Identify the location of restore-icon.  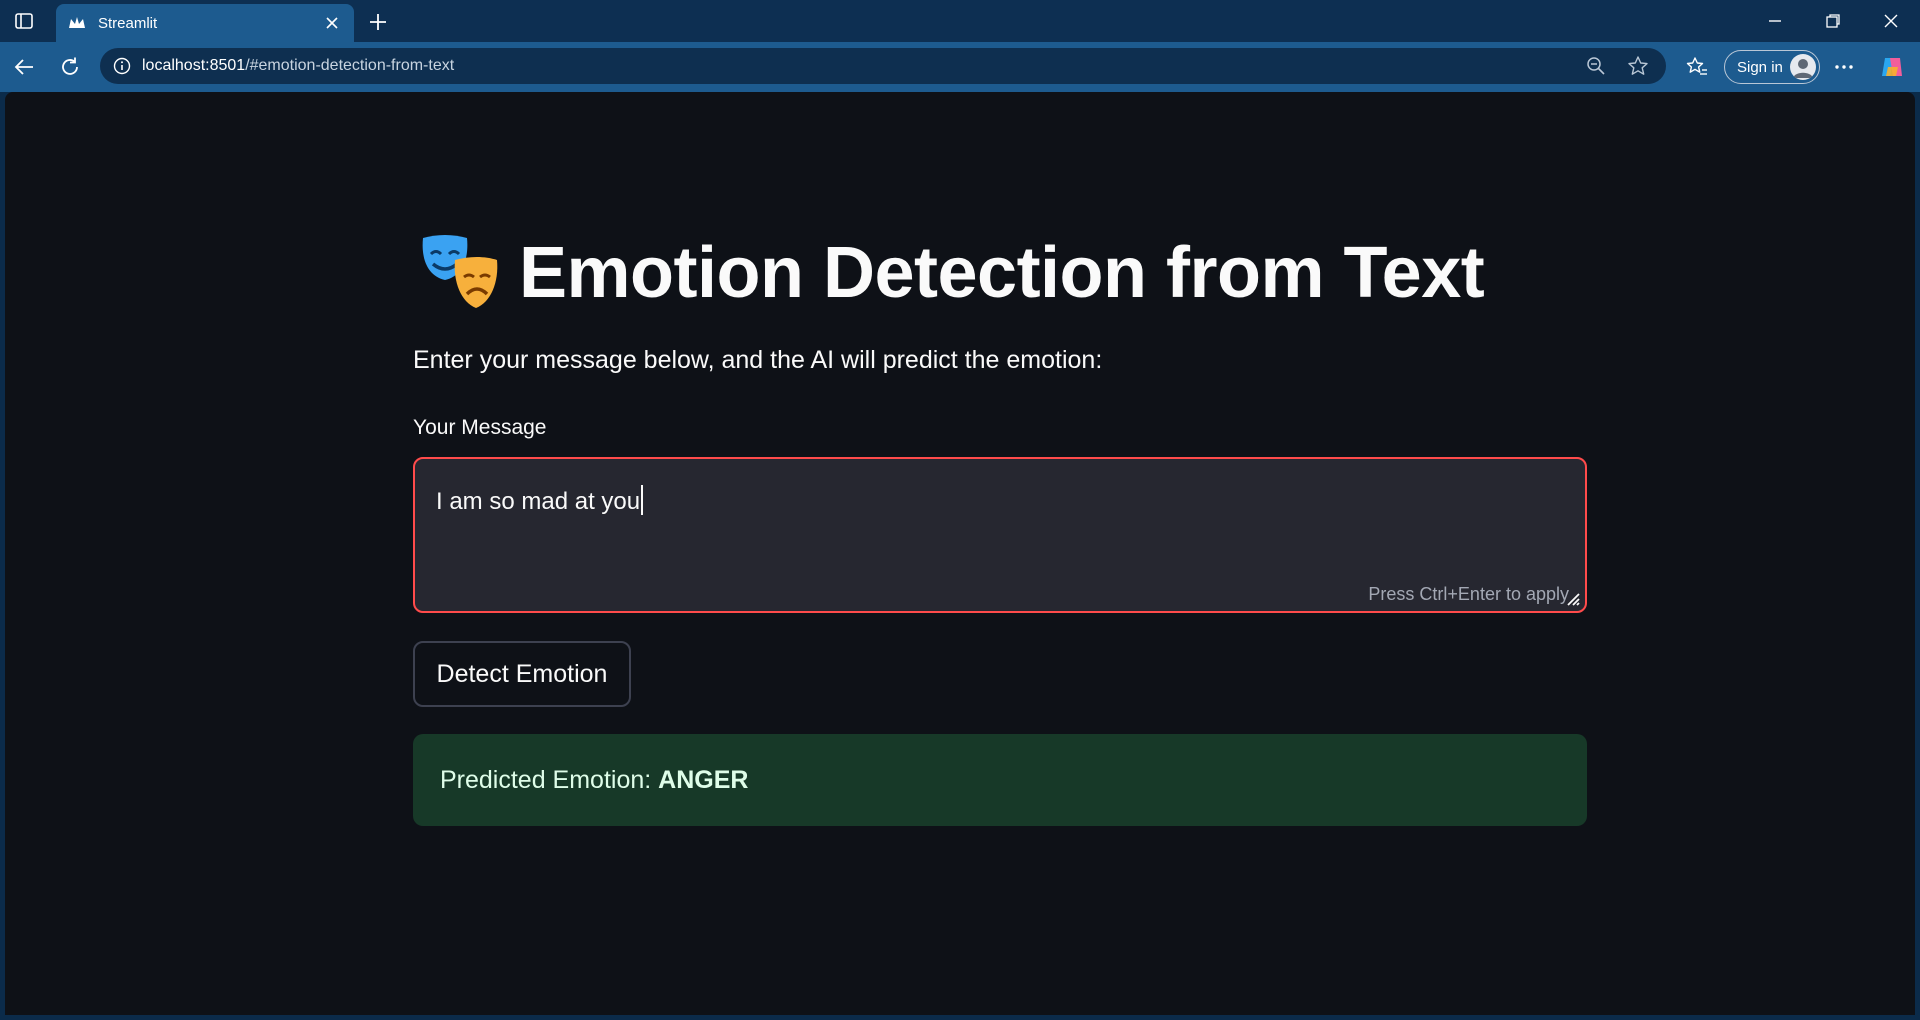
(1833, 21).